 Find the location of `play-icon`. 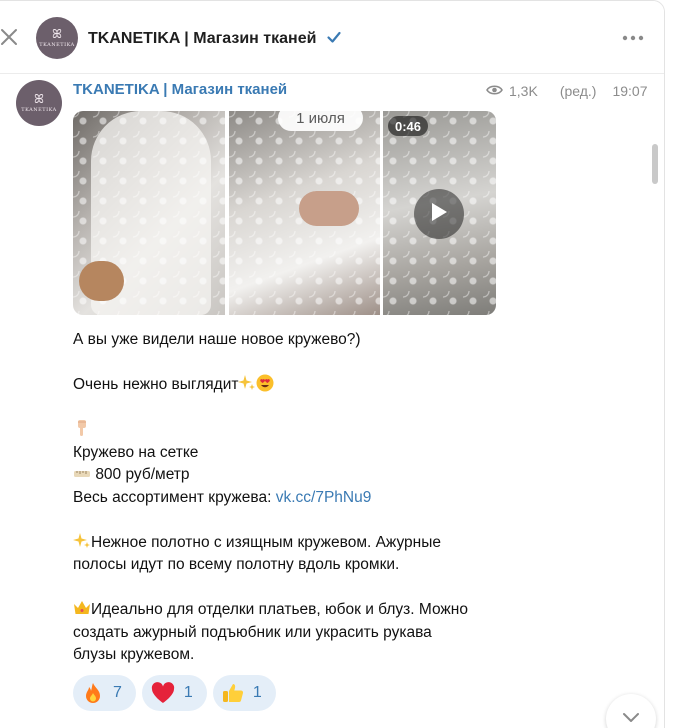

play-icon is located at coordinates (439, 214).